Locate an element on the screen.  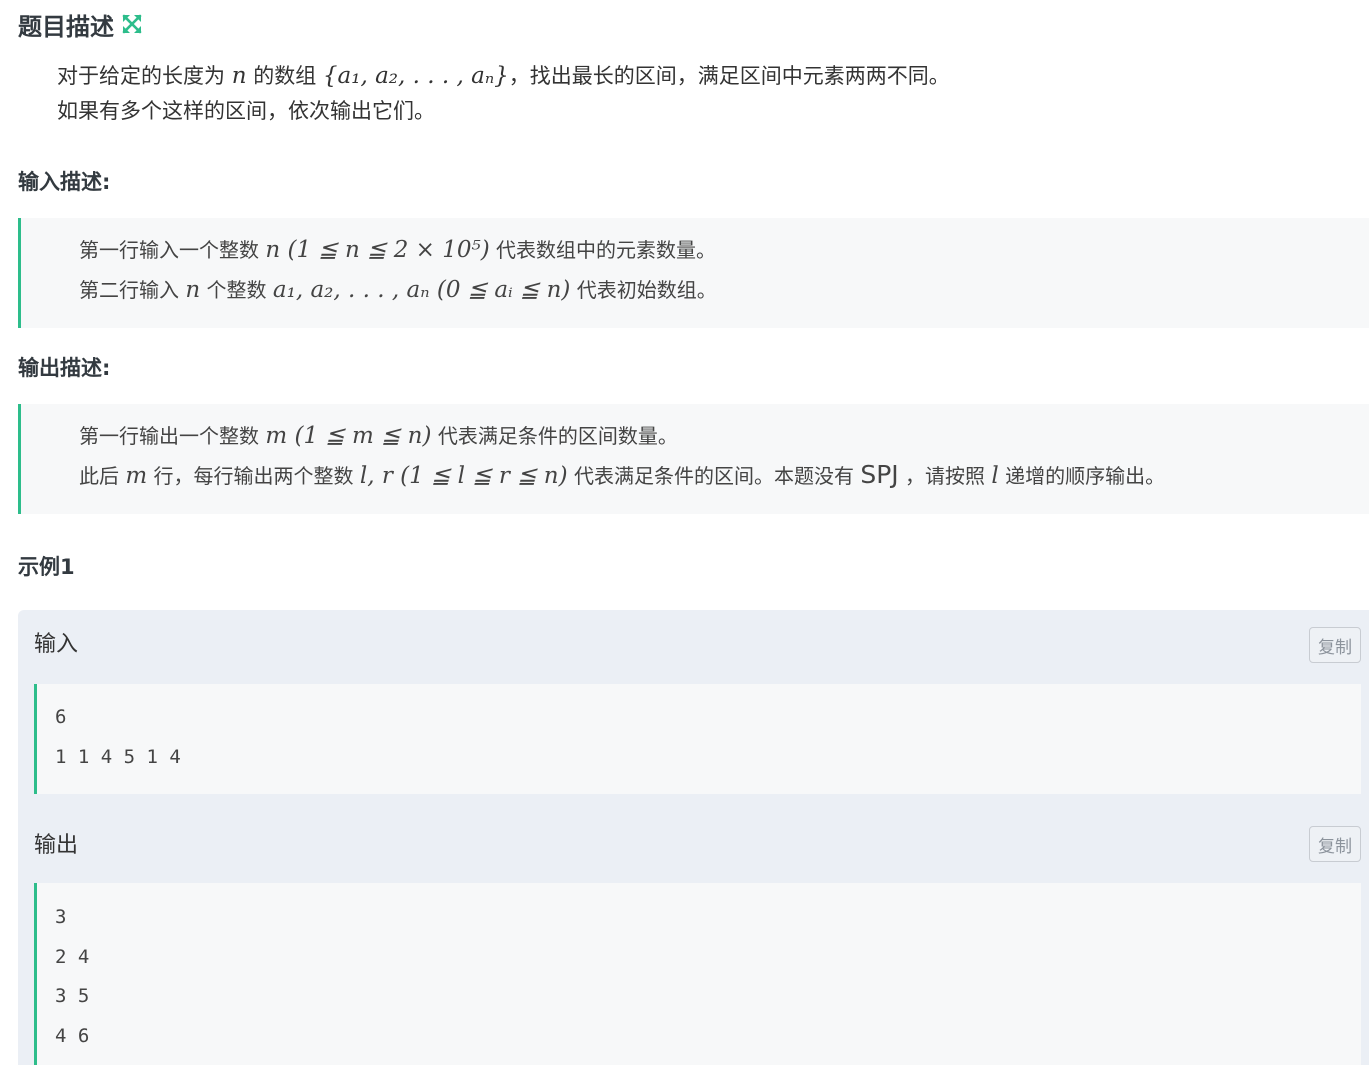
code-line: 3 5 is located at coordinates (72, 996).